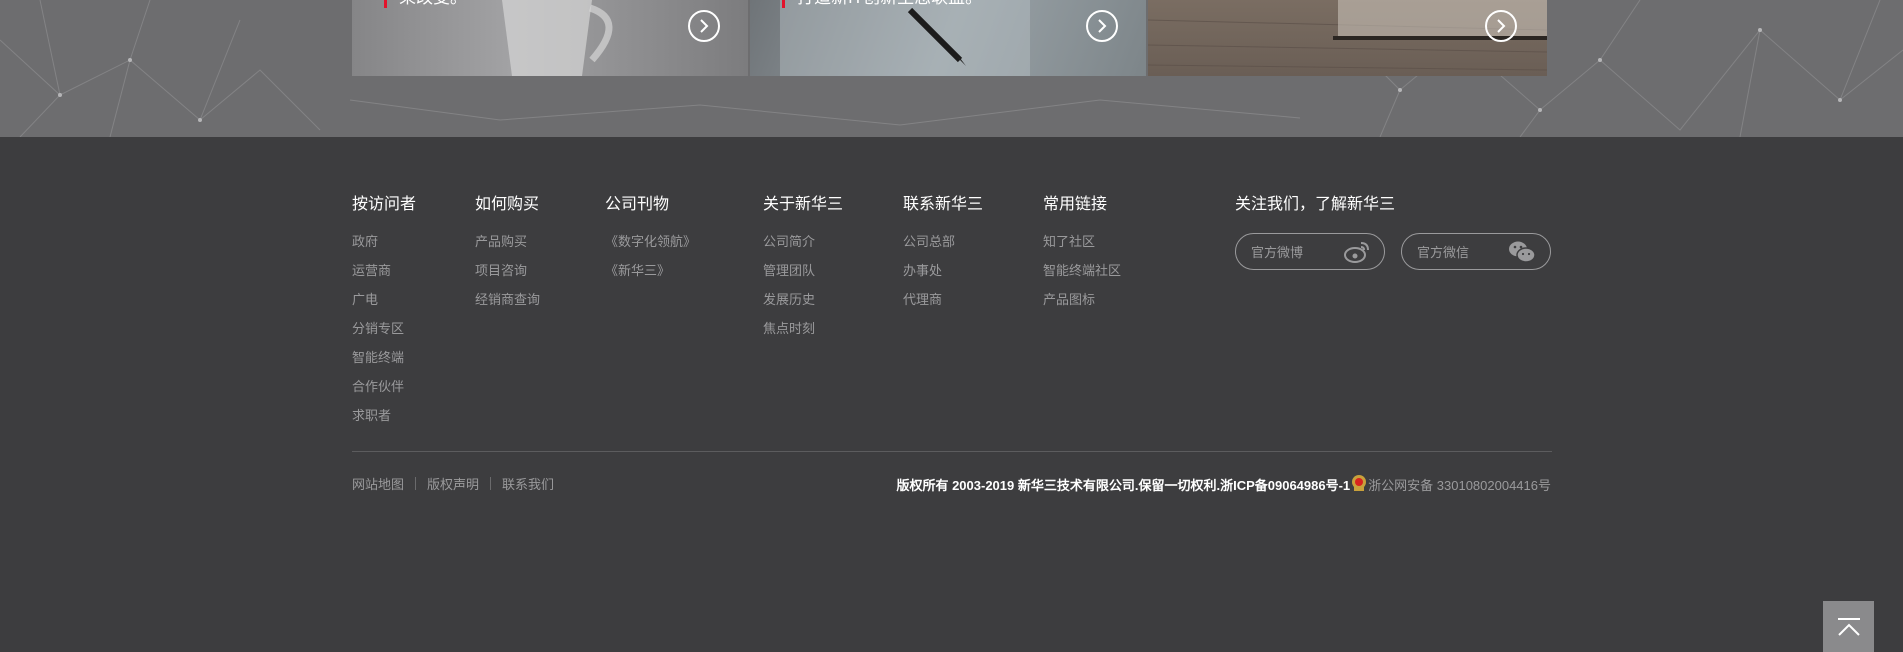 The width and height of the screenshot is (1903, 652). What do you see at coordinates (1357, 253) in the screenshot?
I see `weibo-icon` at bounding box center [1357, 253].